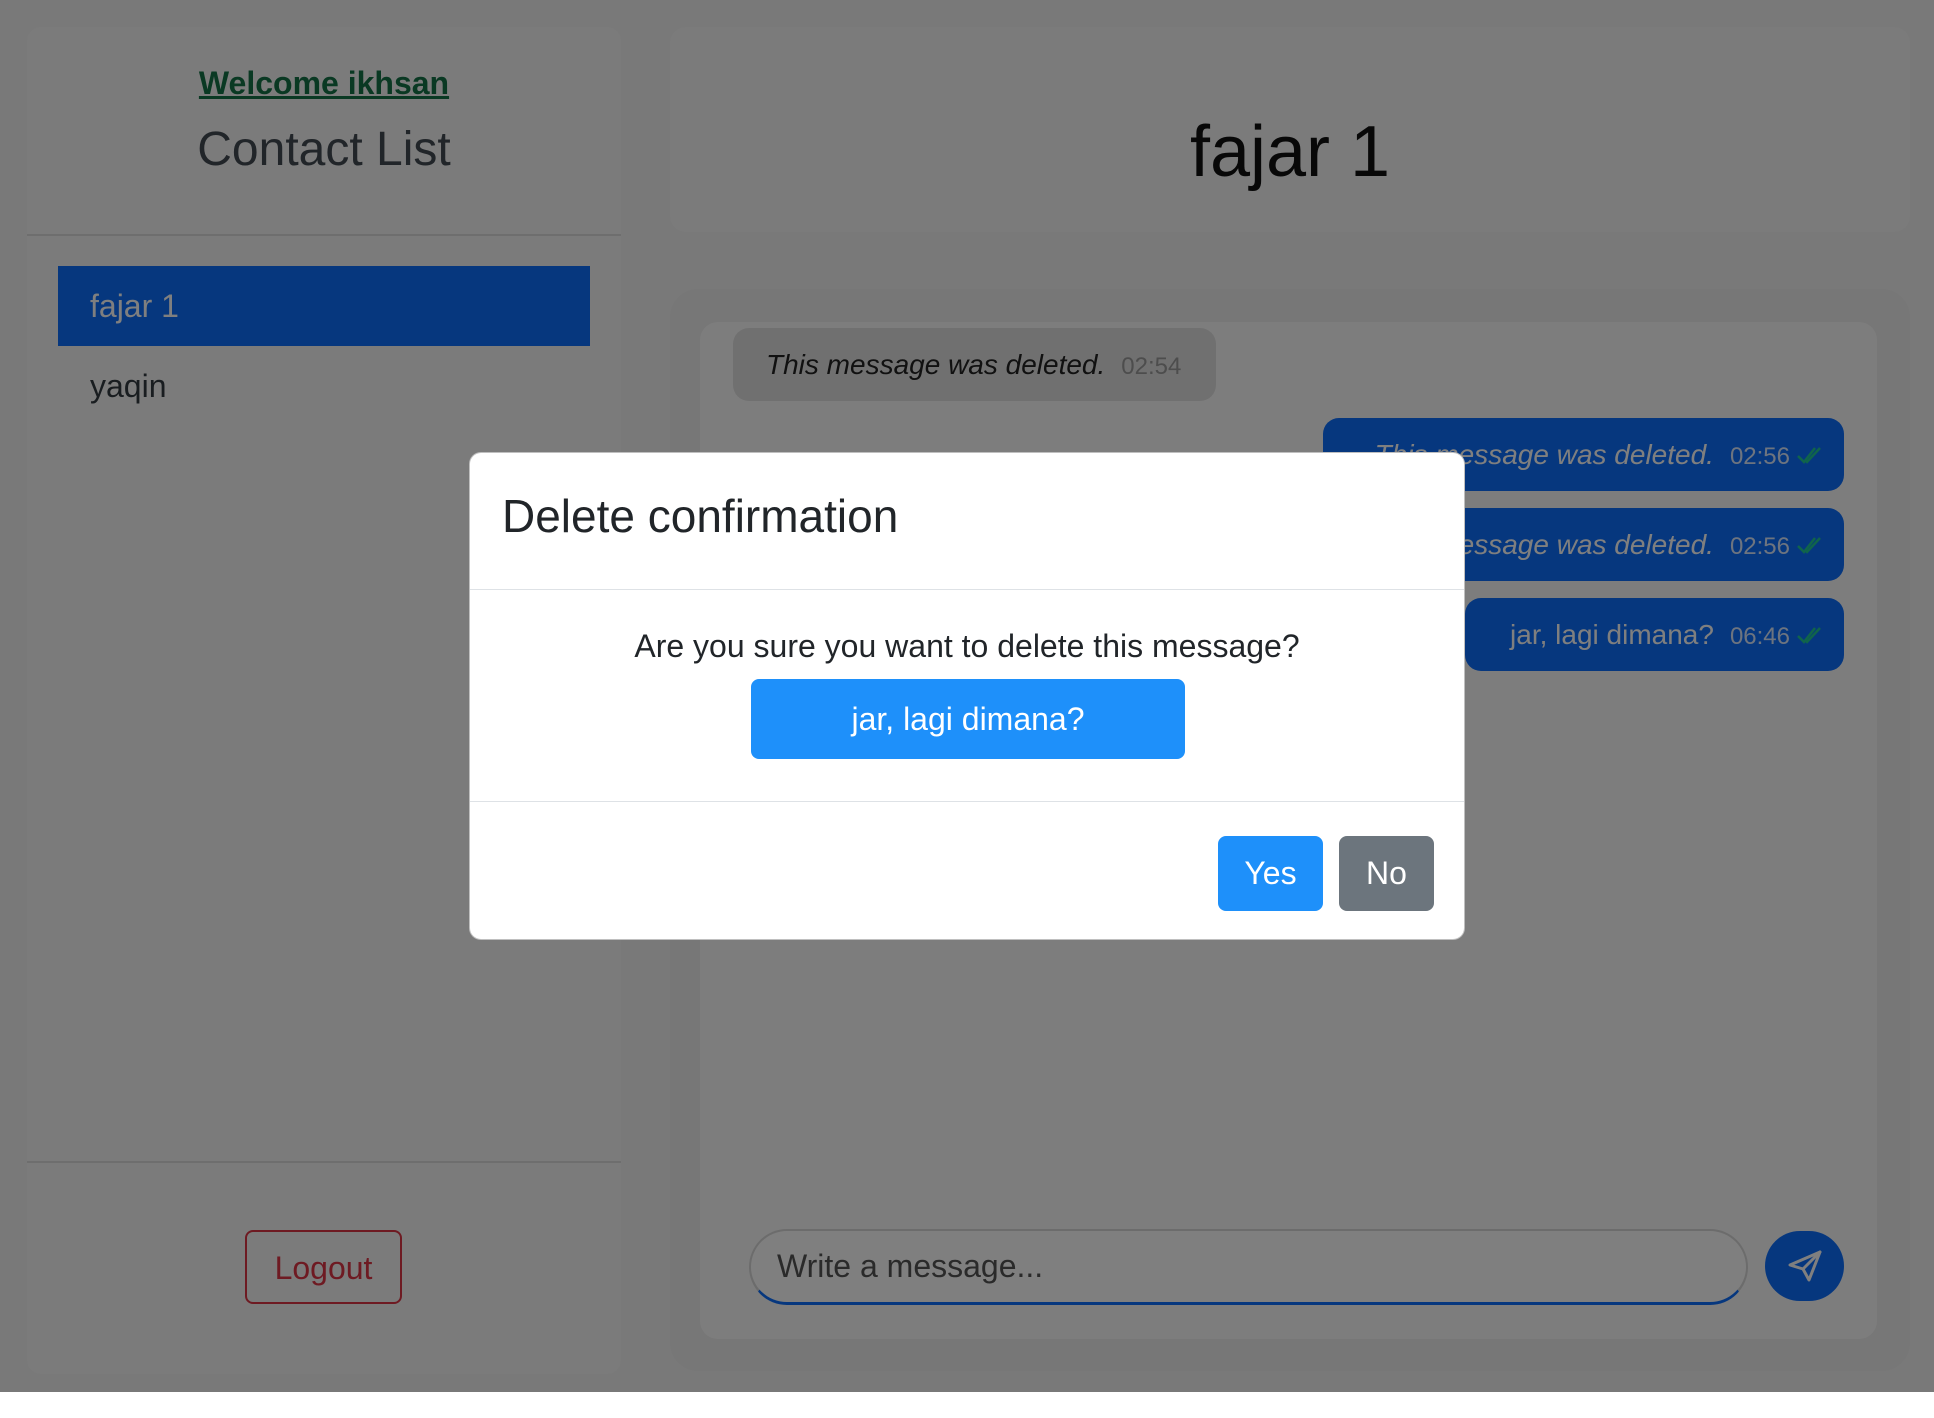  Describe the element at coordinates (1270, 873) in the screenshot. I see `yes-button: Yes` at that location.